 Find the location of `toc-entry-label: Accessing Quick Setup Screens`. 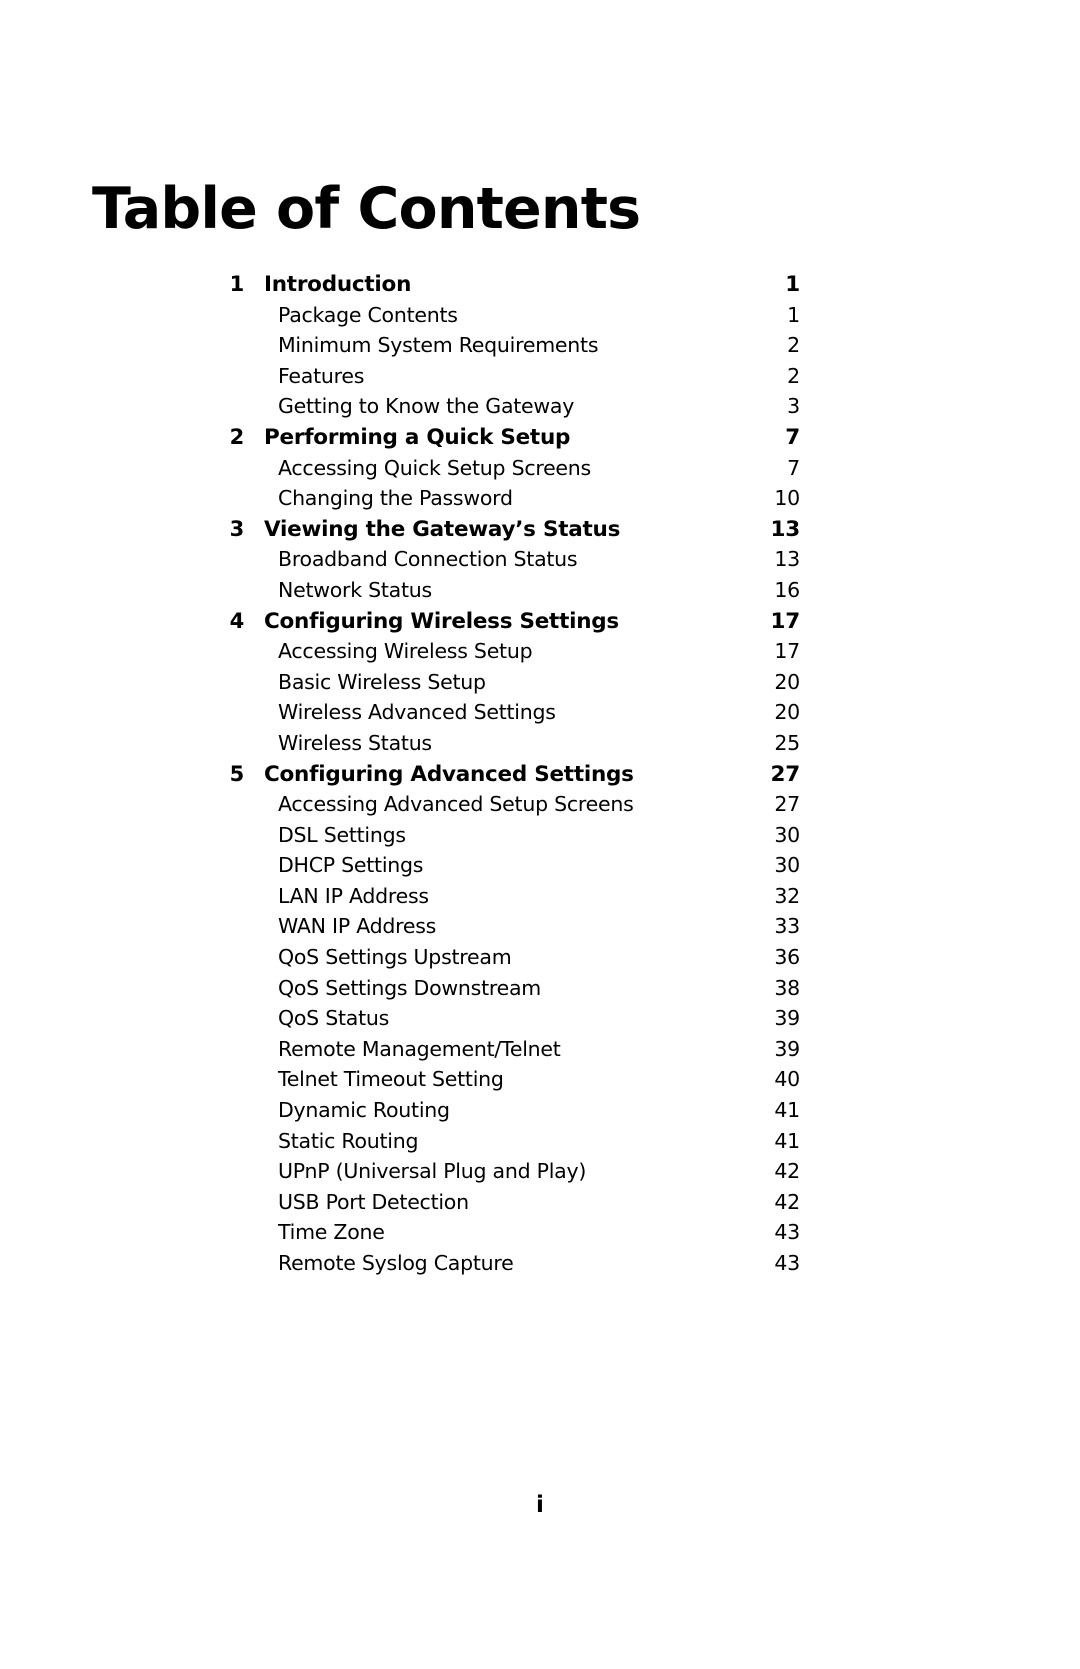

toc-entry-label: Accessing Quick Setup Screens is located at coordinates (434, 467).